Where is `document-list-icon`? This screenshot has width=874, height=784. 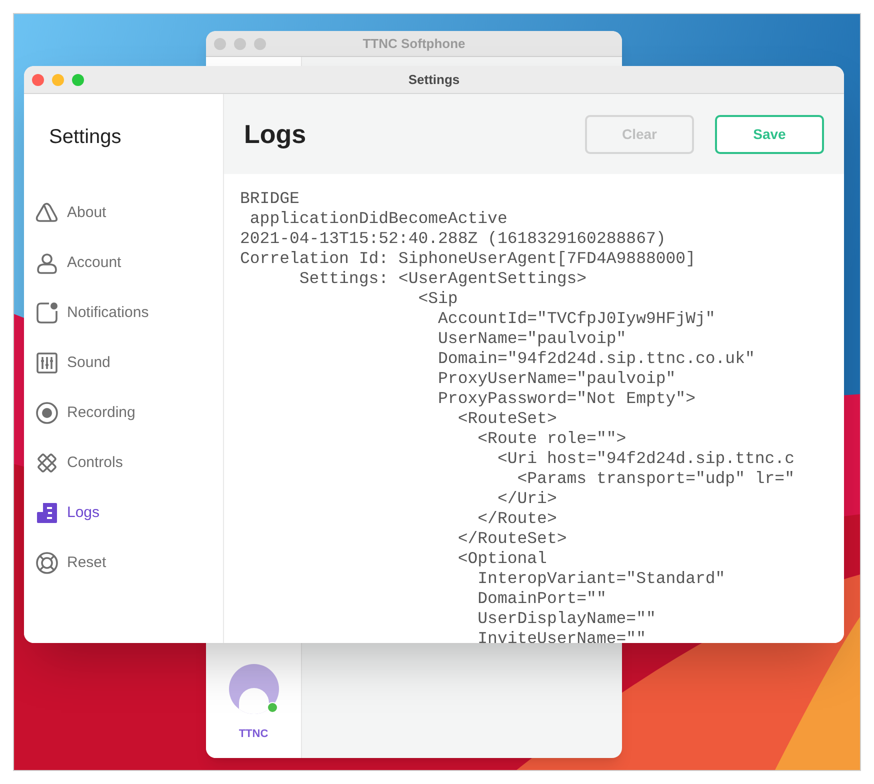 document-list-icon is located at coordinates (47, 513).